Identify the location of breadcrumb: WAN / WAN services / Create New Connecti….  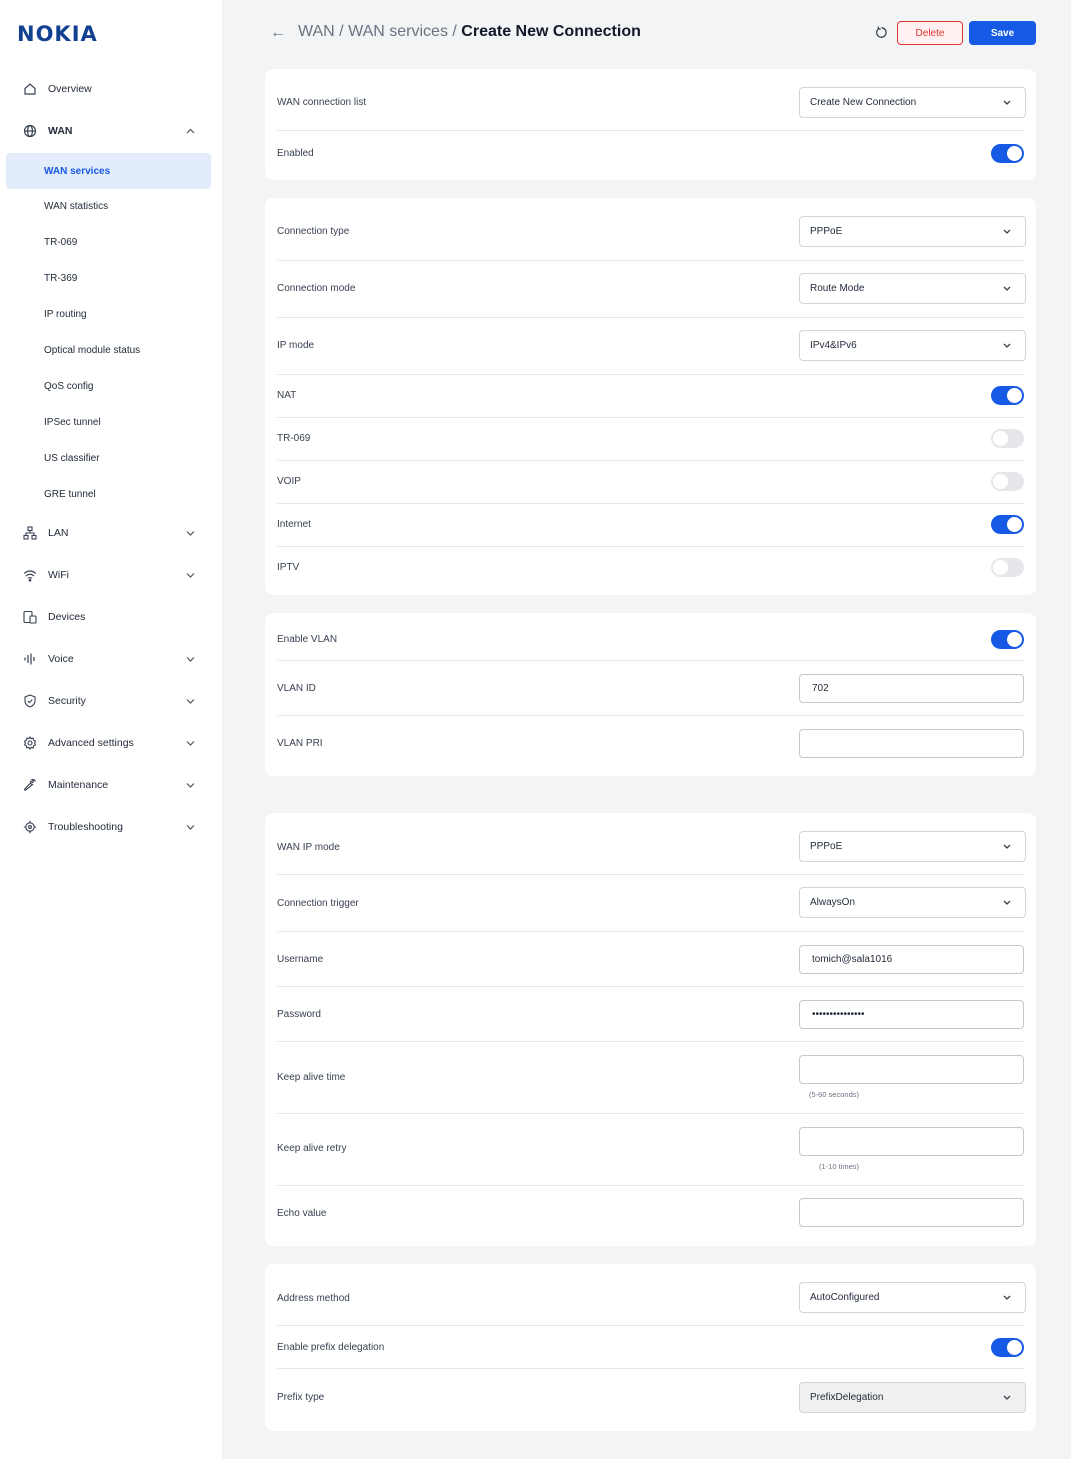
(469, 32).